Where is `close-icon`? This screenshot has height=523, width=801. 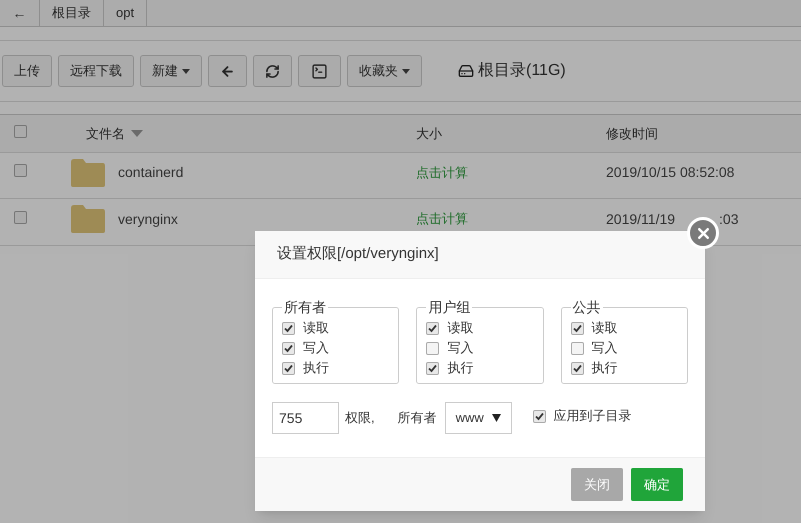 close-icon is located at coordinates (703, 233).